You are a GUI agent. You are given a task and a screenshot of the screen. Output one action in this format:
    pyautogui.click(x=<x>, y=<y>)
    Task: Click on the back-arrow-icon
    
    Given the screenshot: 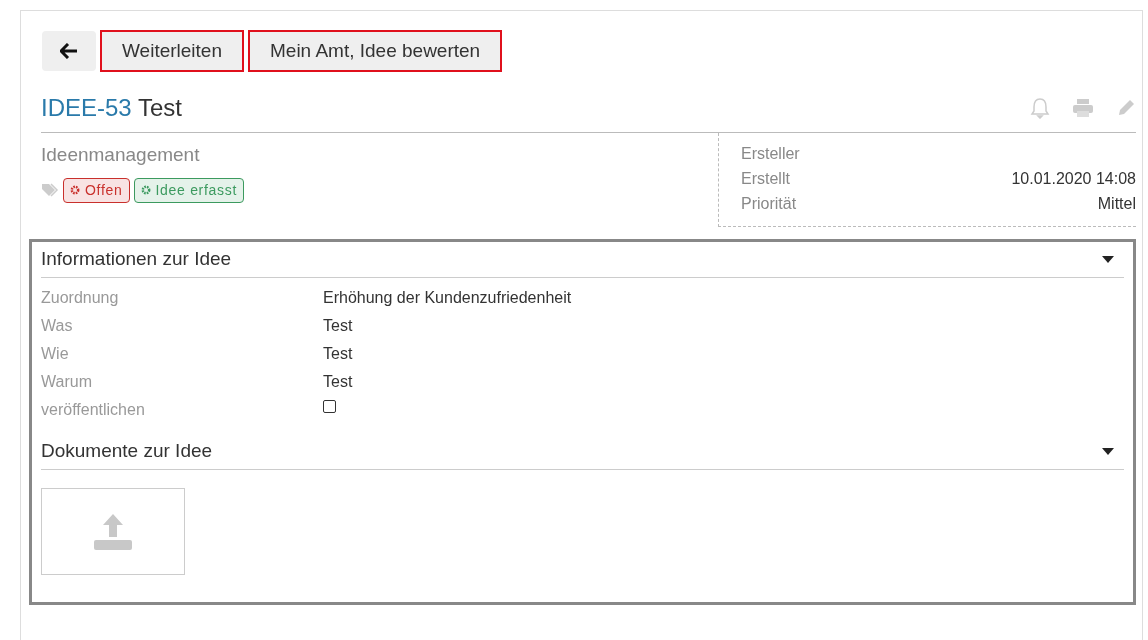 What is the action you would take?
    pyautogui.click(x=69, y=51)
    